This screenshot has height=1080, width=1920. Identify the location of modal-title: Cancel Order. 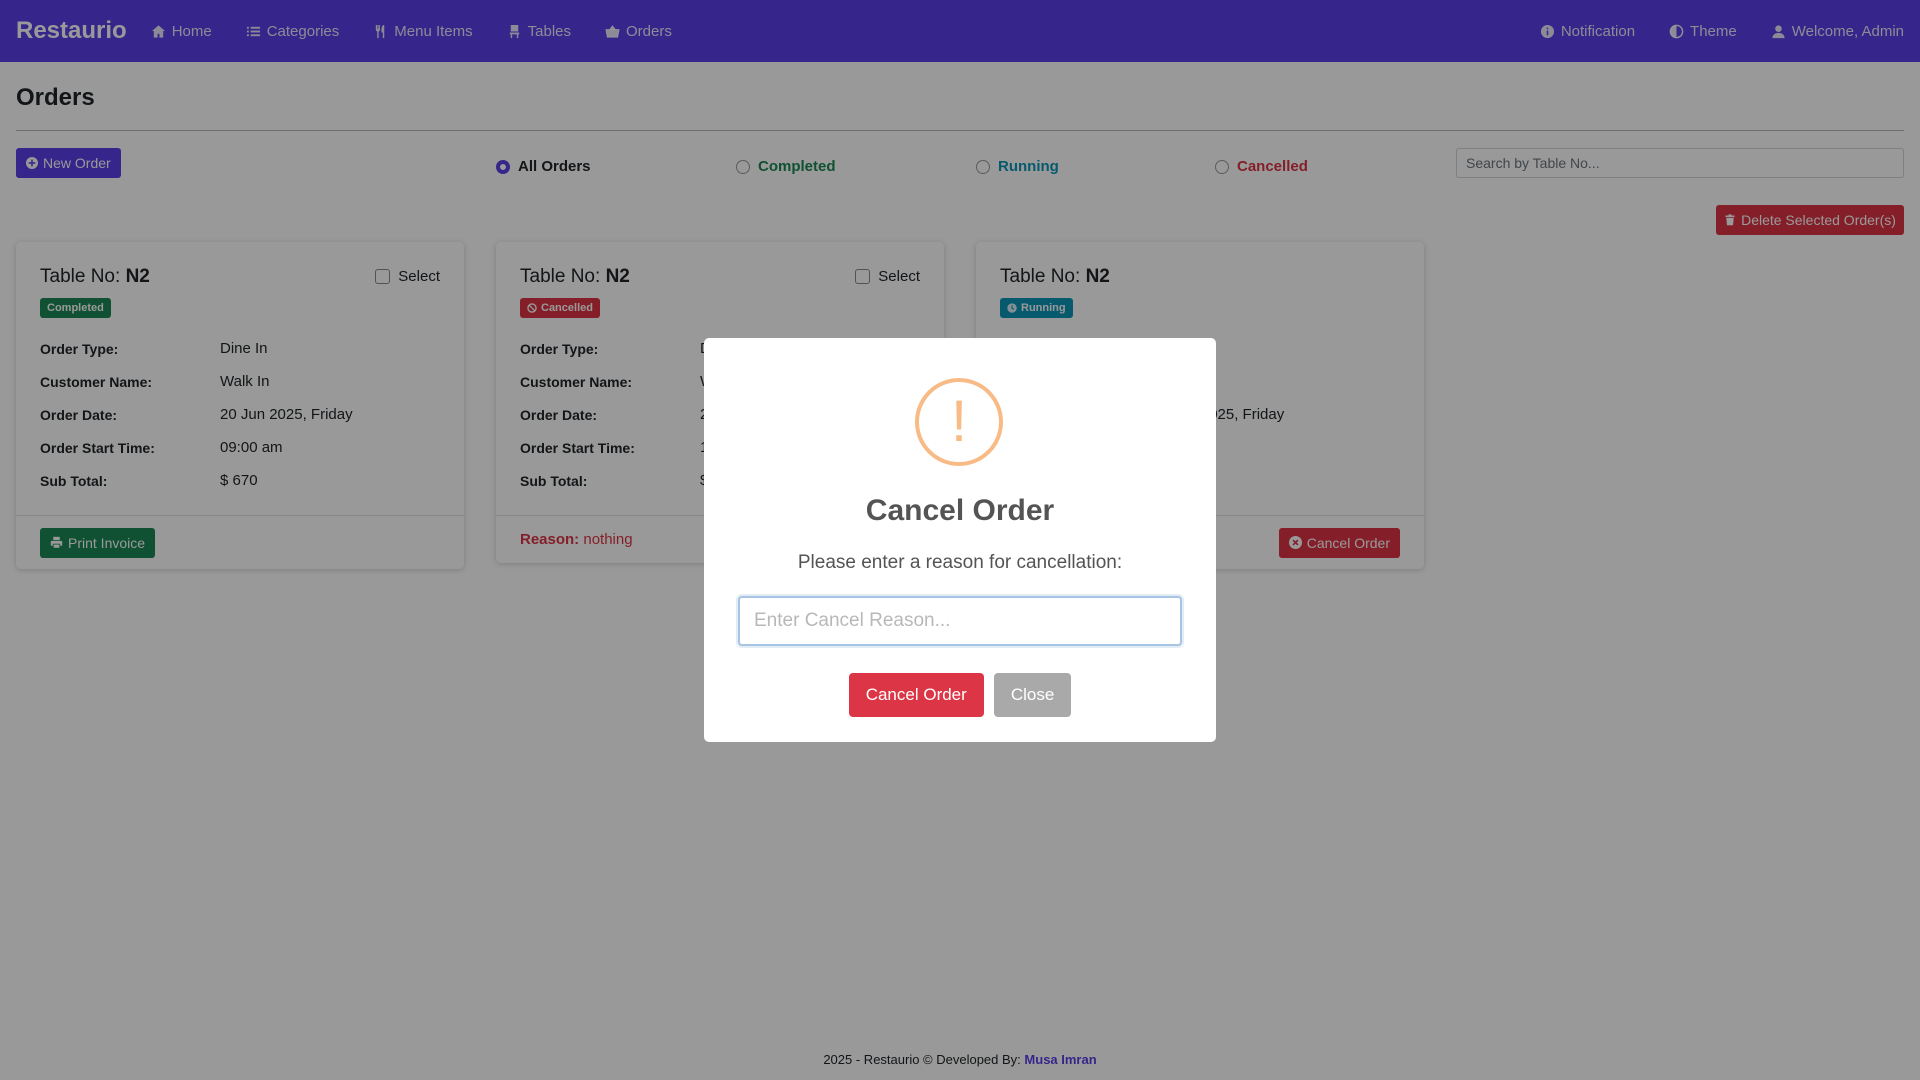
(960, 510).